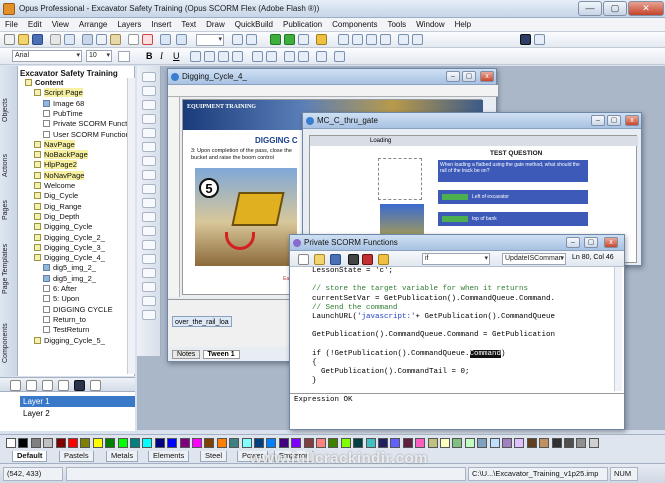 This screenshot has width=665, height=483. What do you see at coordinates (44, 83) in the screenshot?
I see `tree-item: Content` at bounding box center [44, 83].